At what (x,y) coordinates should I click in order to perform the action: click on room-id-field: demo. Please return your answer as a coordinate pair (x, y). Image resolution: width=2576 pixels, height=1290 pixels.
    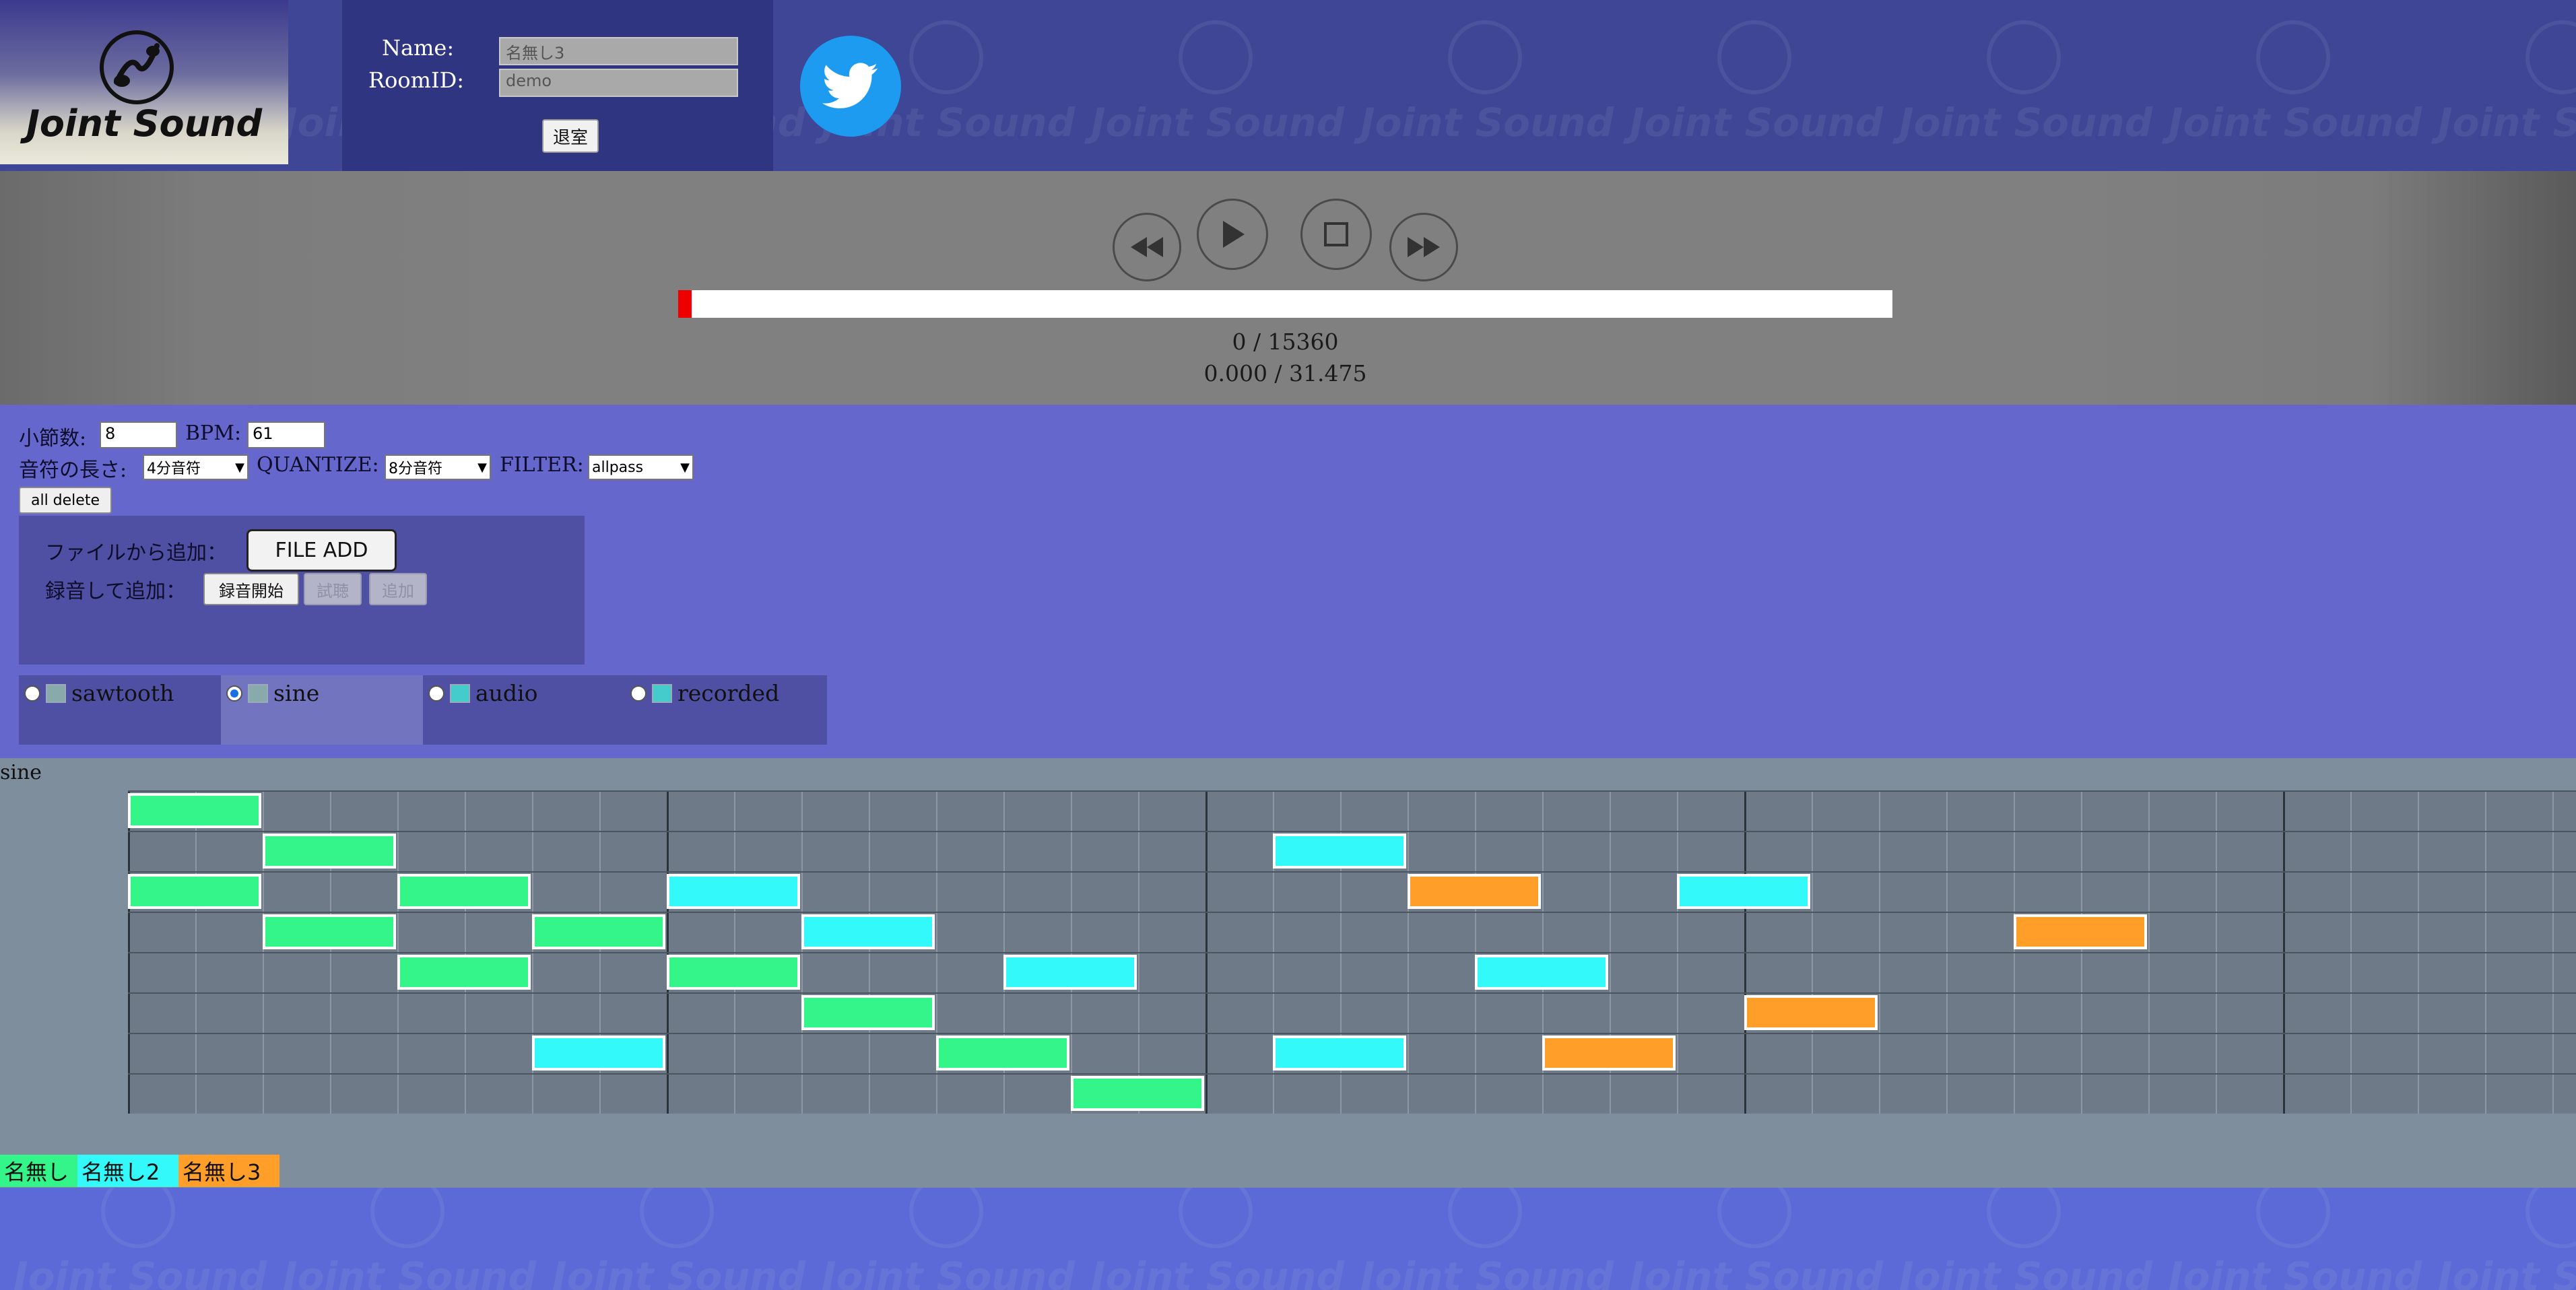
    Looking at the image, I should click on (618, 83).